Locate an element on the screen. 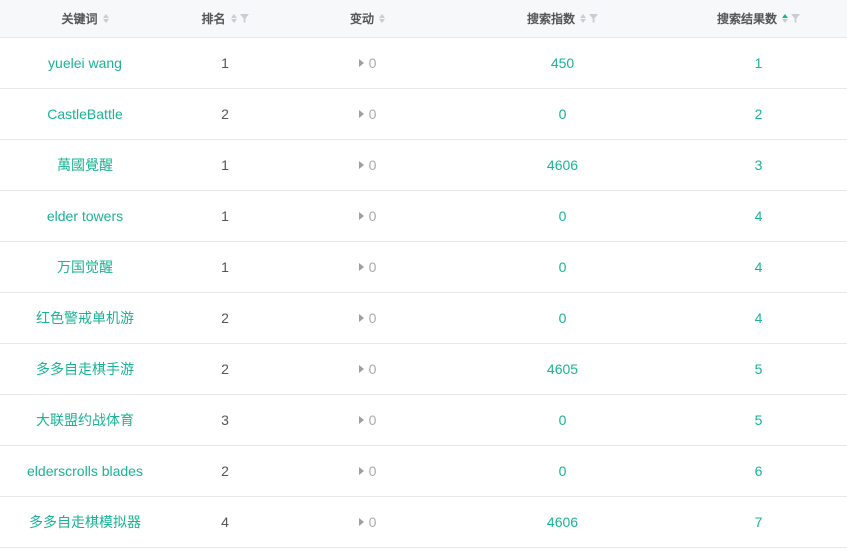 Image resolution: width=847 pixels, height=553 pixels. keyword-link: yuelei wang is located at coordinates (85, 63).